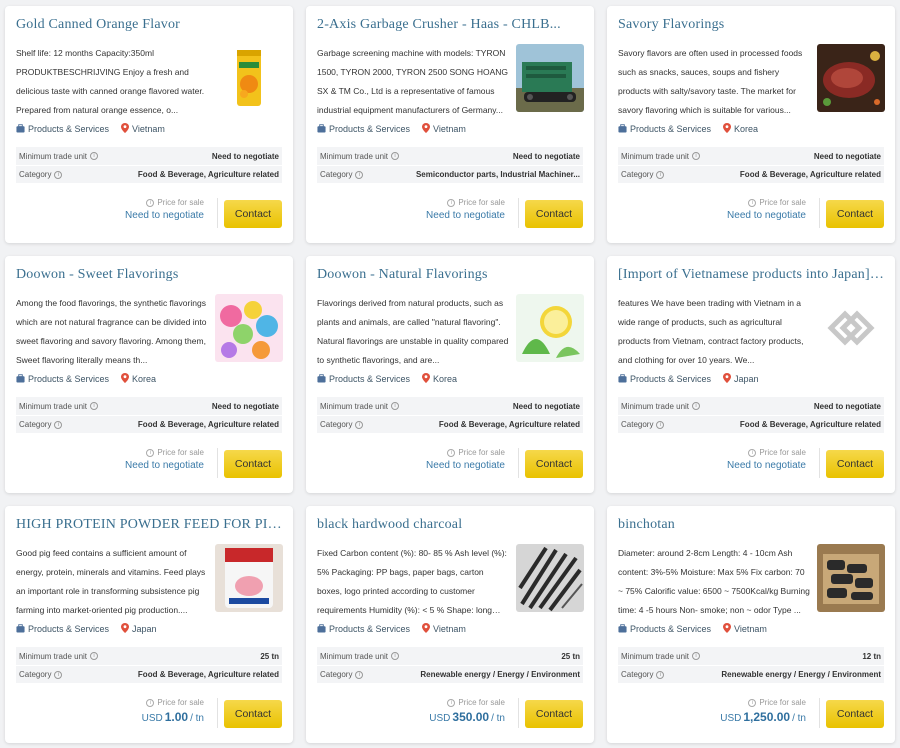 The width and height of the screenshot is (900, 748). What do you see at coordinates (752, 525) in the screenshot?
I see `product-title: binchotan` at bounding box center [752, 525].